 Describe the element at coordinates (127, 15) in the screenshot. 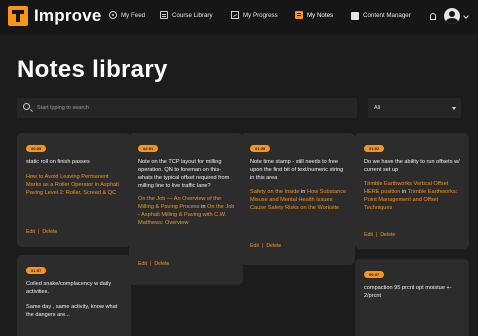

I see `nav-my-feed: My Feed` at that location.